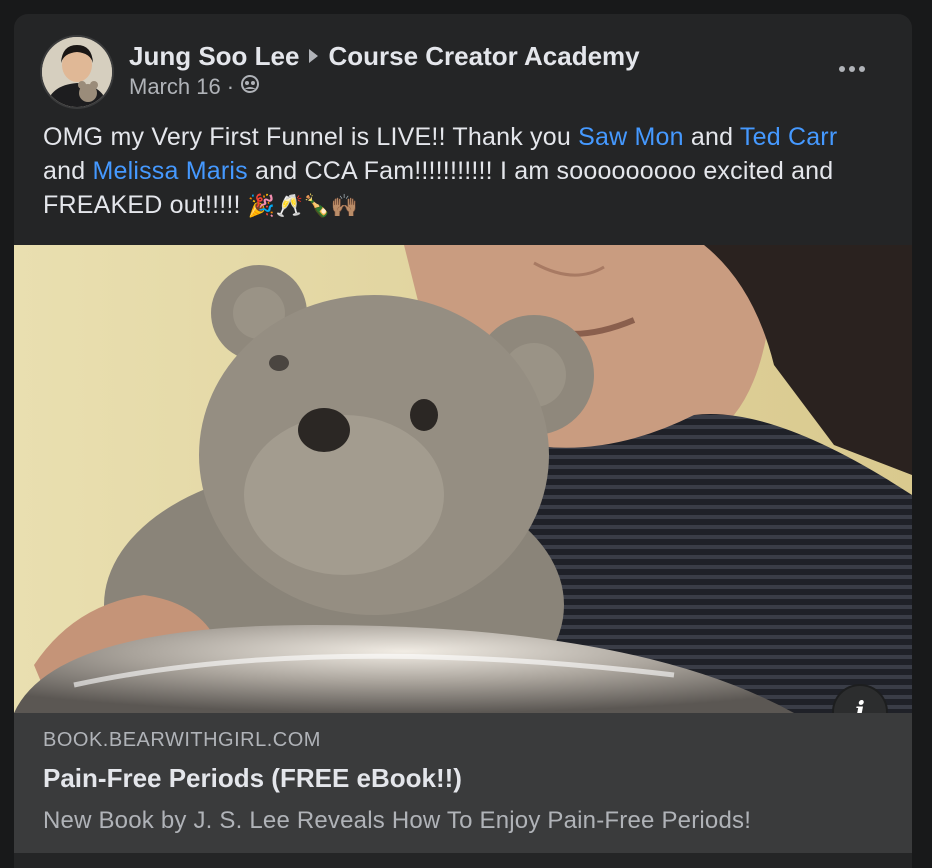 Image resolution: width=932 pixels, height=868 pixels. I want to click on post-meta: March 16 ·, so click(194, 87).